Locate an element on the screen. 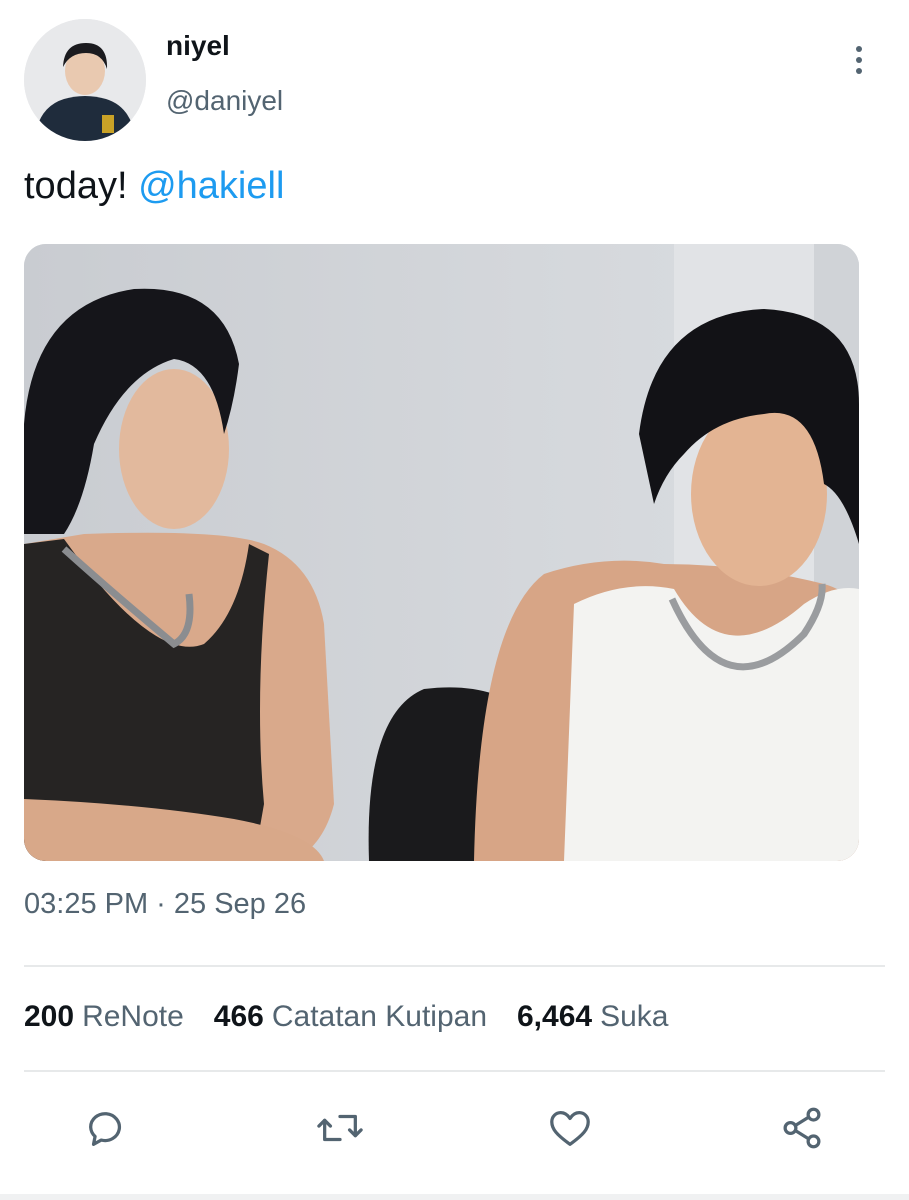  like-count: 6,464 is located at coordinates (555, 1016).